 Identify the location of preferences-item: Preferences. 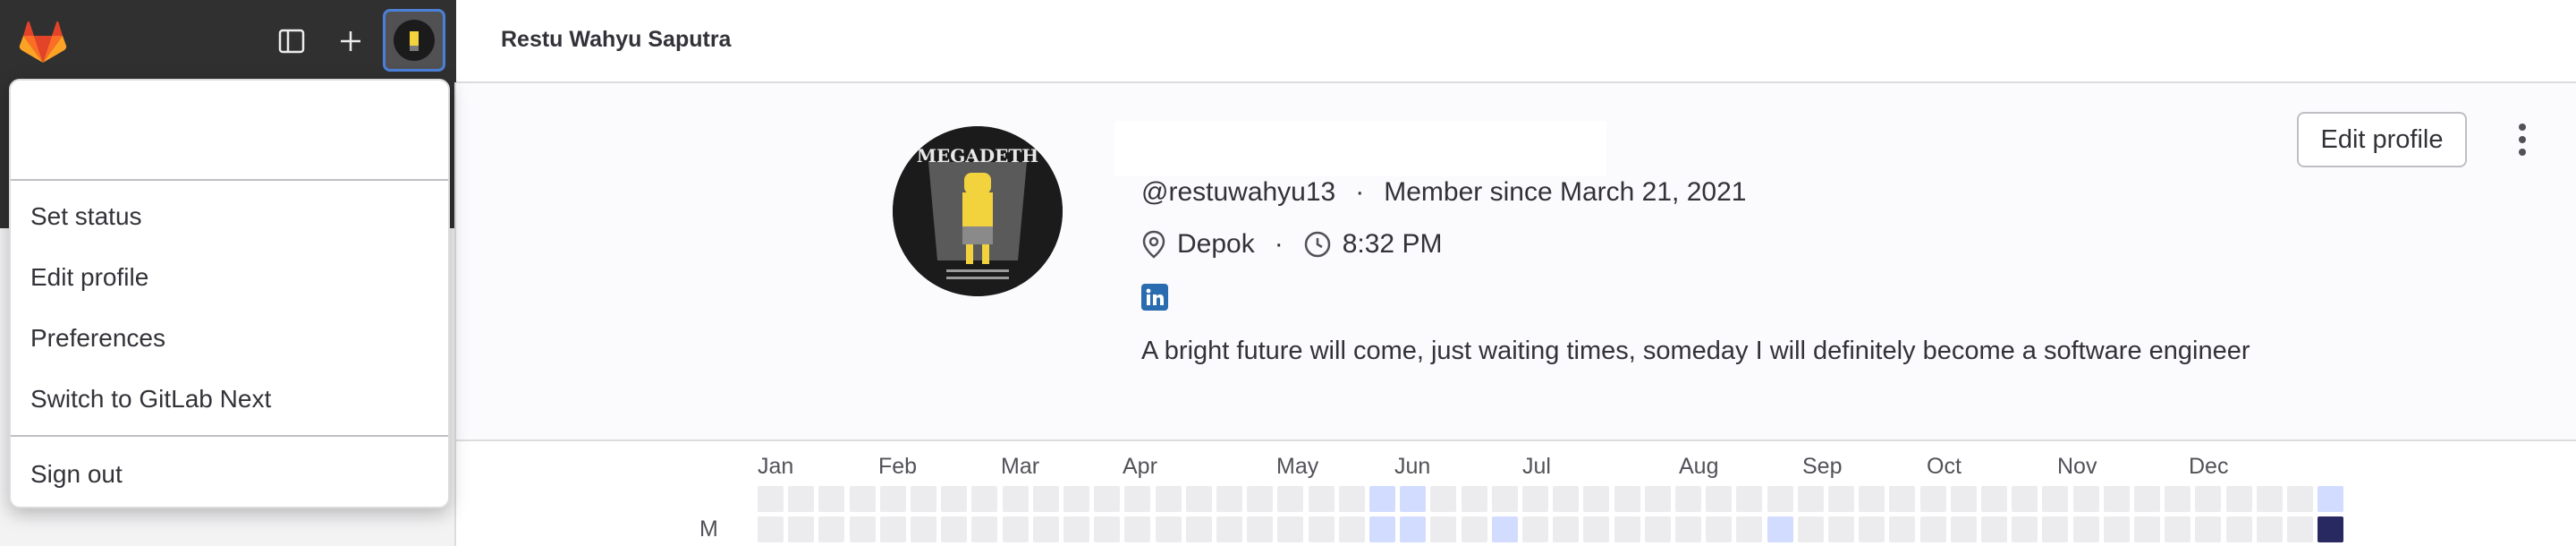
(229, 338).